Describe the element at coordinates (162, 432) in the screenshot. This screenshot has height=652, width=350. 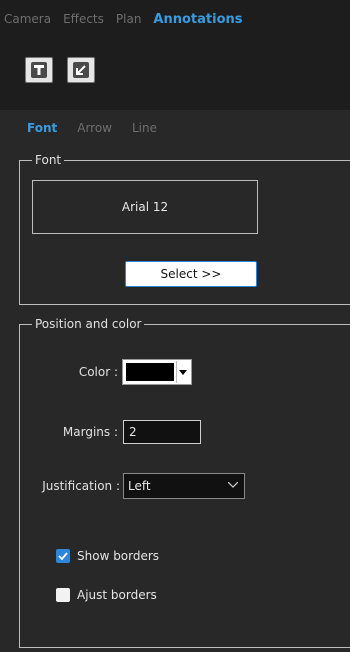
I see `margins-input` at that location.